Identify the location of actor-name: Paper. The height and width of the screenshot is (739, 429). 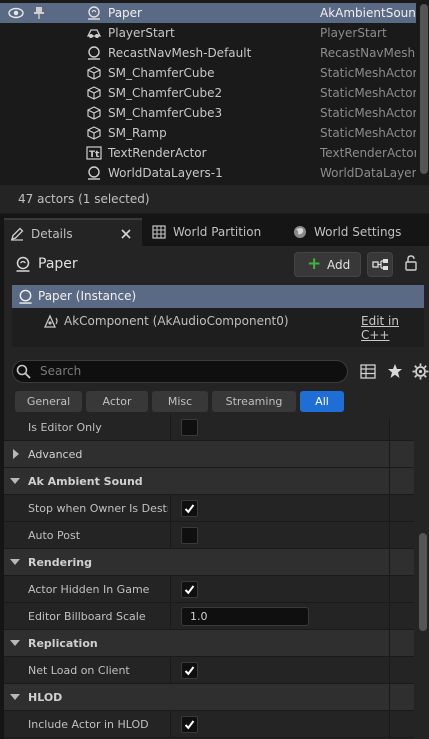
(58, 264).